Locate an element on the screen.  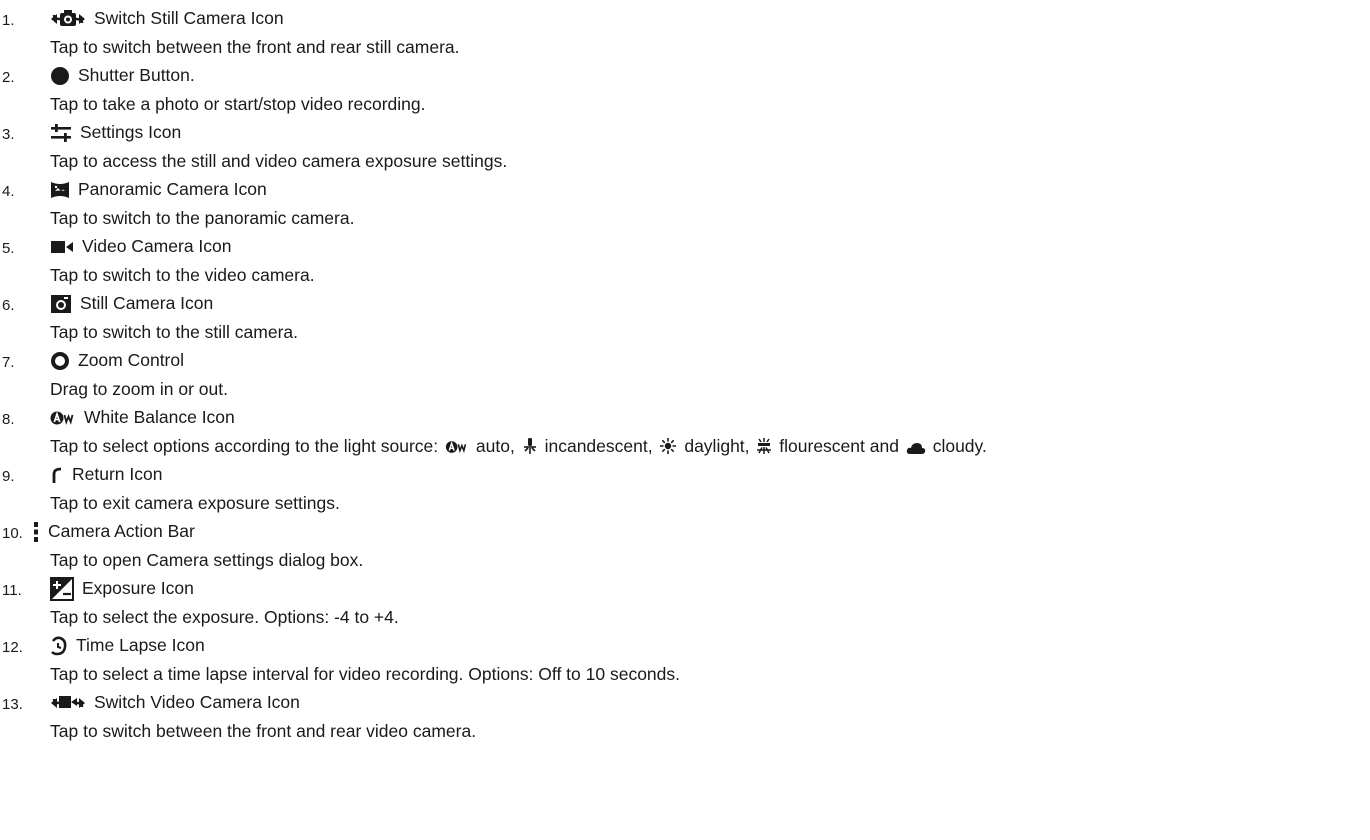
item-number: 1. is located at coordinates (8, 20).